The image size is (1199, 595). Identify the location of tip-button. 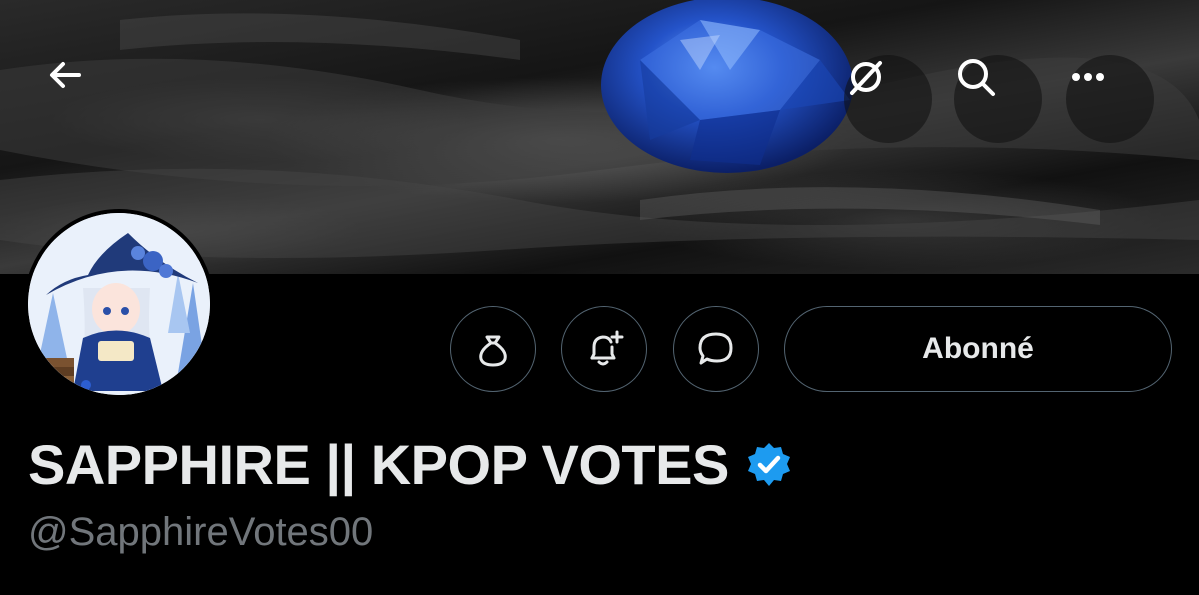
(493, 349).